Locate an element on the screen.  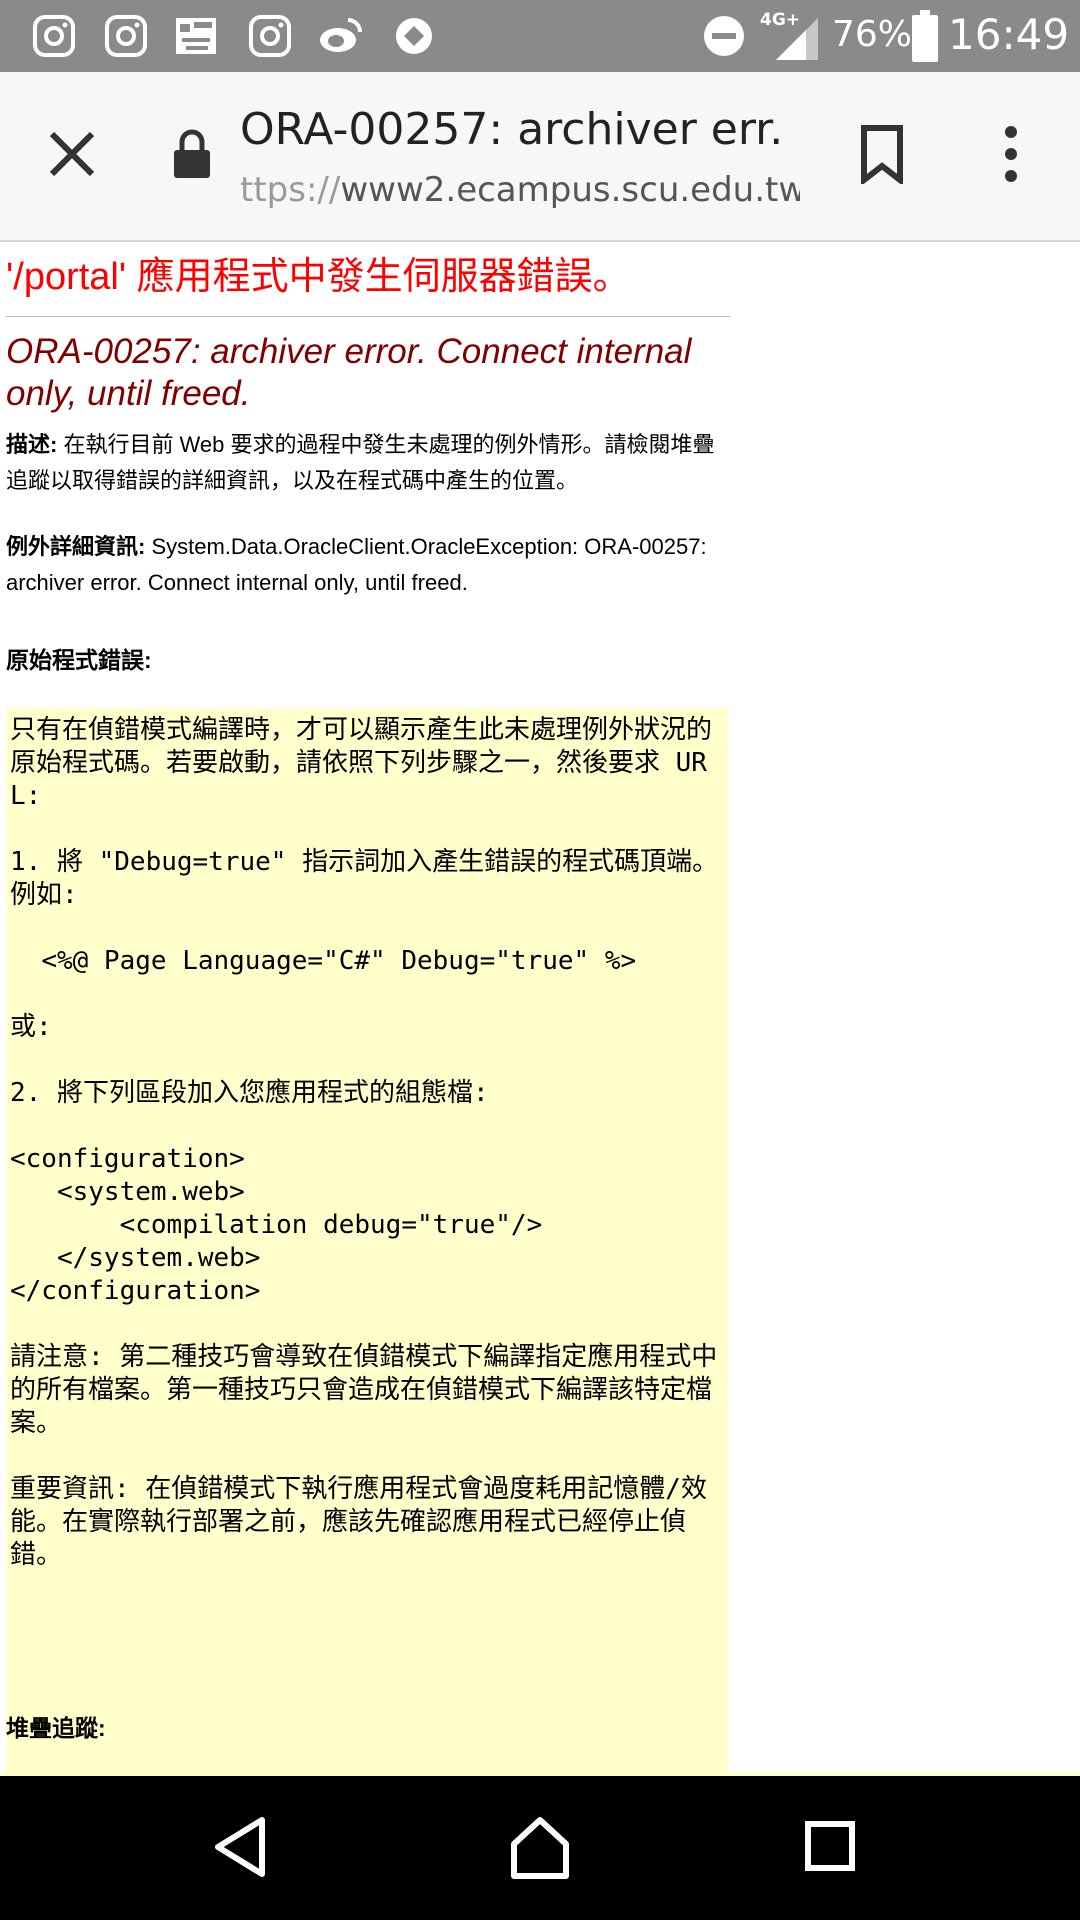
back-icon is located at coordinates (240, 1847).